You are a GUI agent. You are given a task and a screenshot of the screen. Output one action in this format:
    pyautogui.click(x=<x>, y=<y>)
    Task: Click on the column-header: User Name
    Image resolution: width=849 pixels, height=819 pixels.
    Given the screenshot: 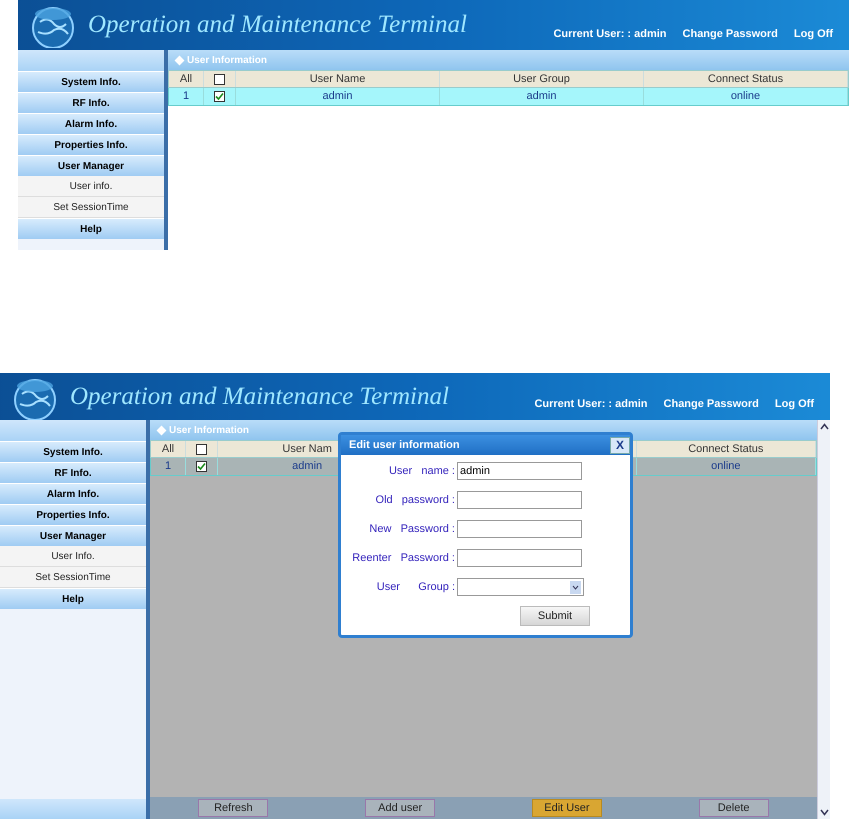 What is the action you would take?
    pyautogui.click(x=338, y=79)
    